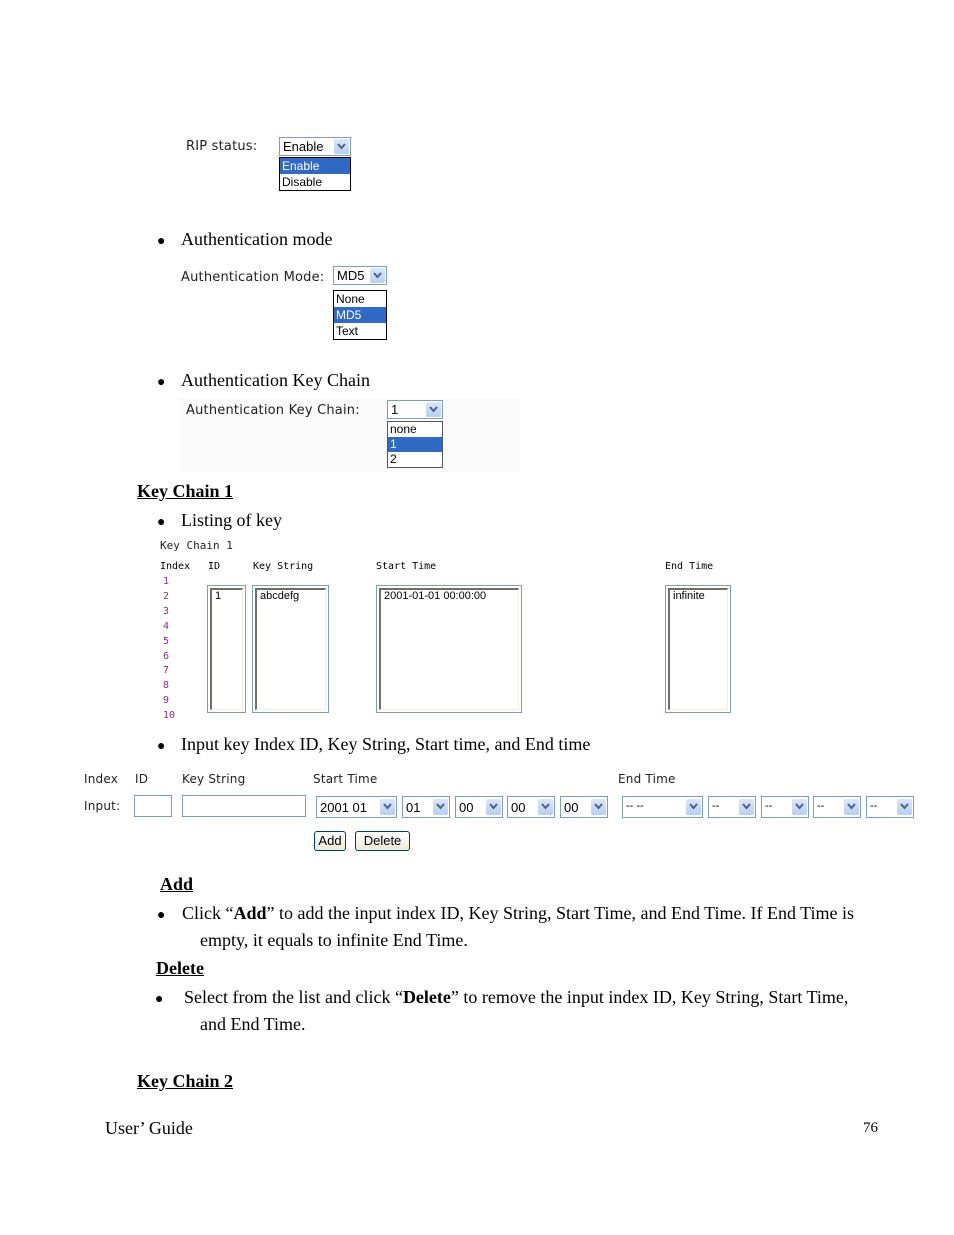  What do you see at coordinates (647, 779) in the screenshot?
I see `input-header-end-time: End Time` at bounding box center [647, 779].